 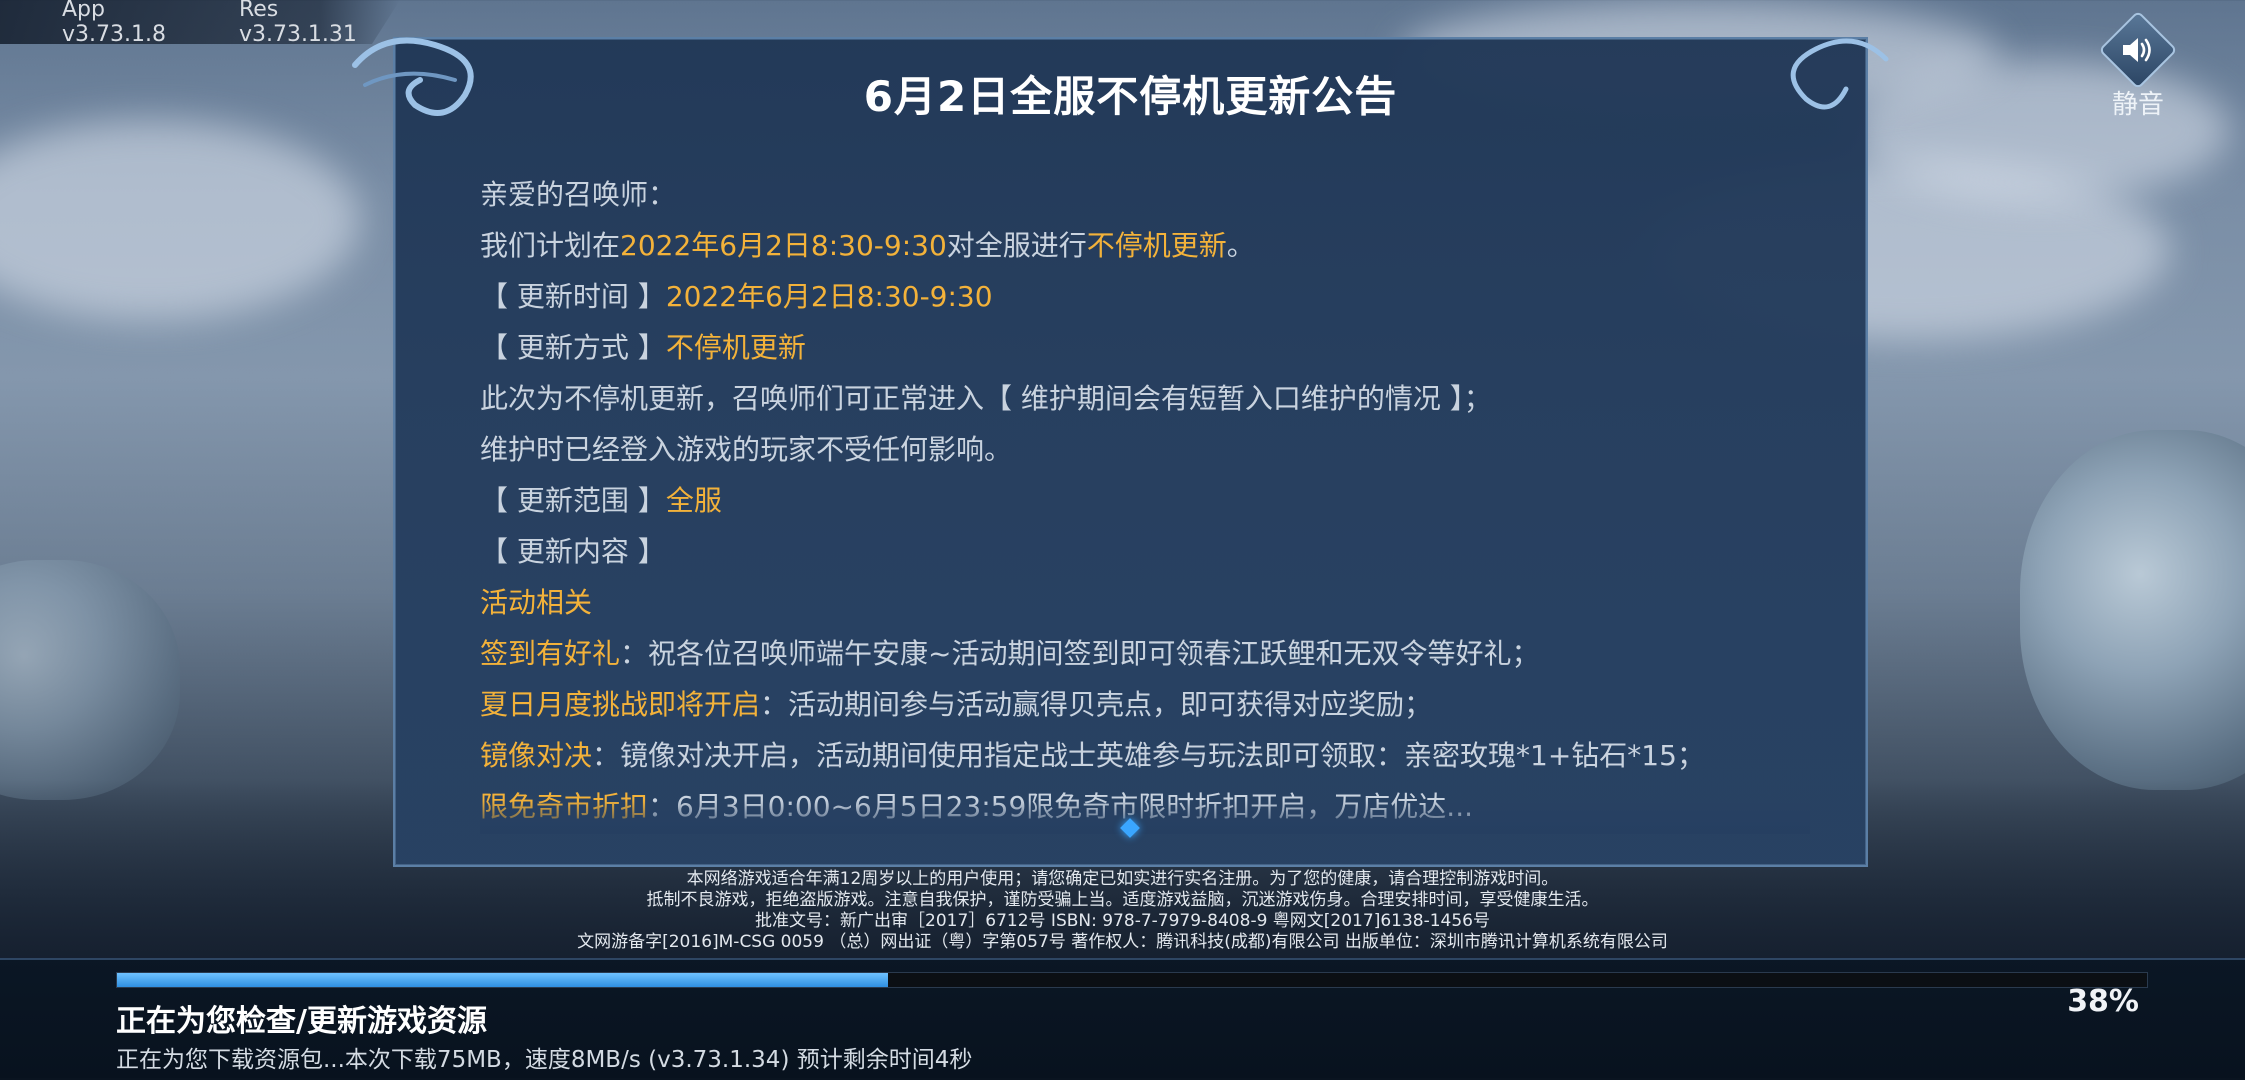 I want to click on mute-button: 静音, so click(x=2138, y=65).